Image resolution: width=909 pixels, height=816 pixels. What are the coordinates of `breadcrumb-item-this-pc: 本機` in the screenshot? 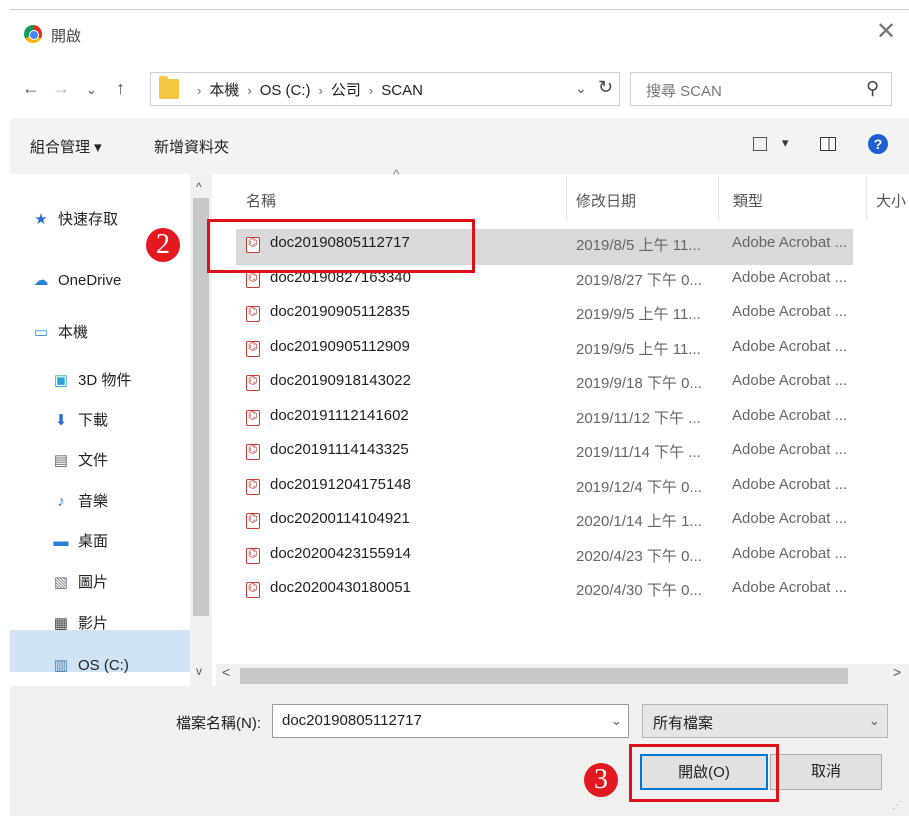 It's located at (224, 90).